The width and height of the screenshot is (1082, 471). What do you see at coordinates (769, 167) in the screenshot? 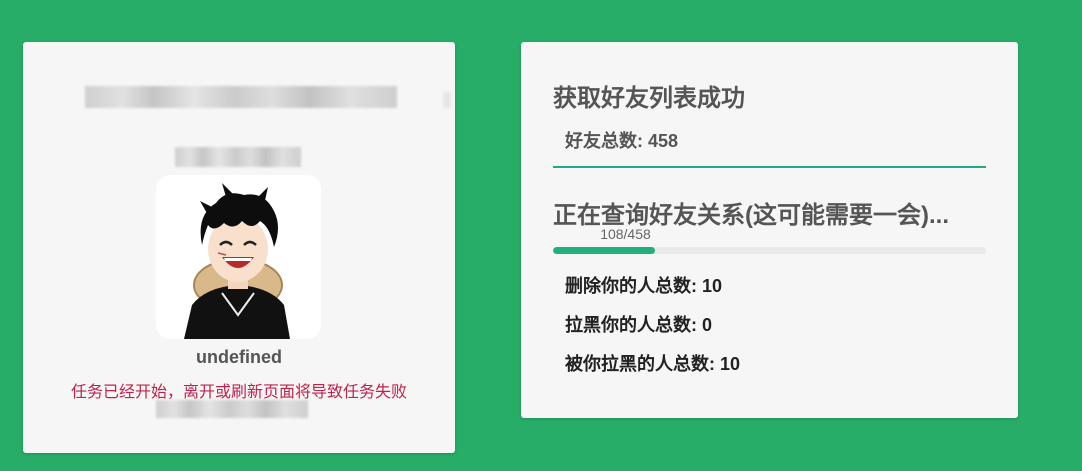
I see `divider` at bounding box center [769, 167].